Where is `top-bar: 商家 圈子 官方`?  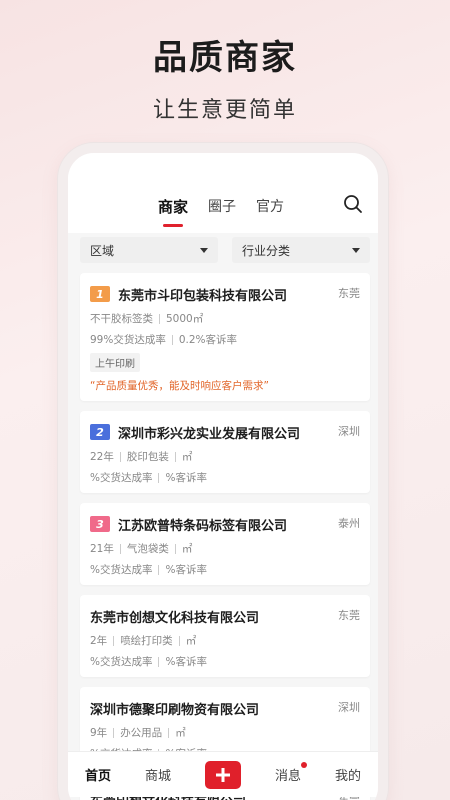 top-bar: 商家 圈子 官方 is located at coordinates (223, 193).